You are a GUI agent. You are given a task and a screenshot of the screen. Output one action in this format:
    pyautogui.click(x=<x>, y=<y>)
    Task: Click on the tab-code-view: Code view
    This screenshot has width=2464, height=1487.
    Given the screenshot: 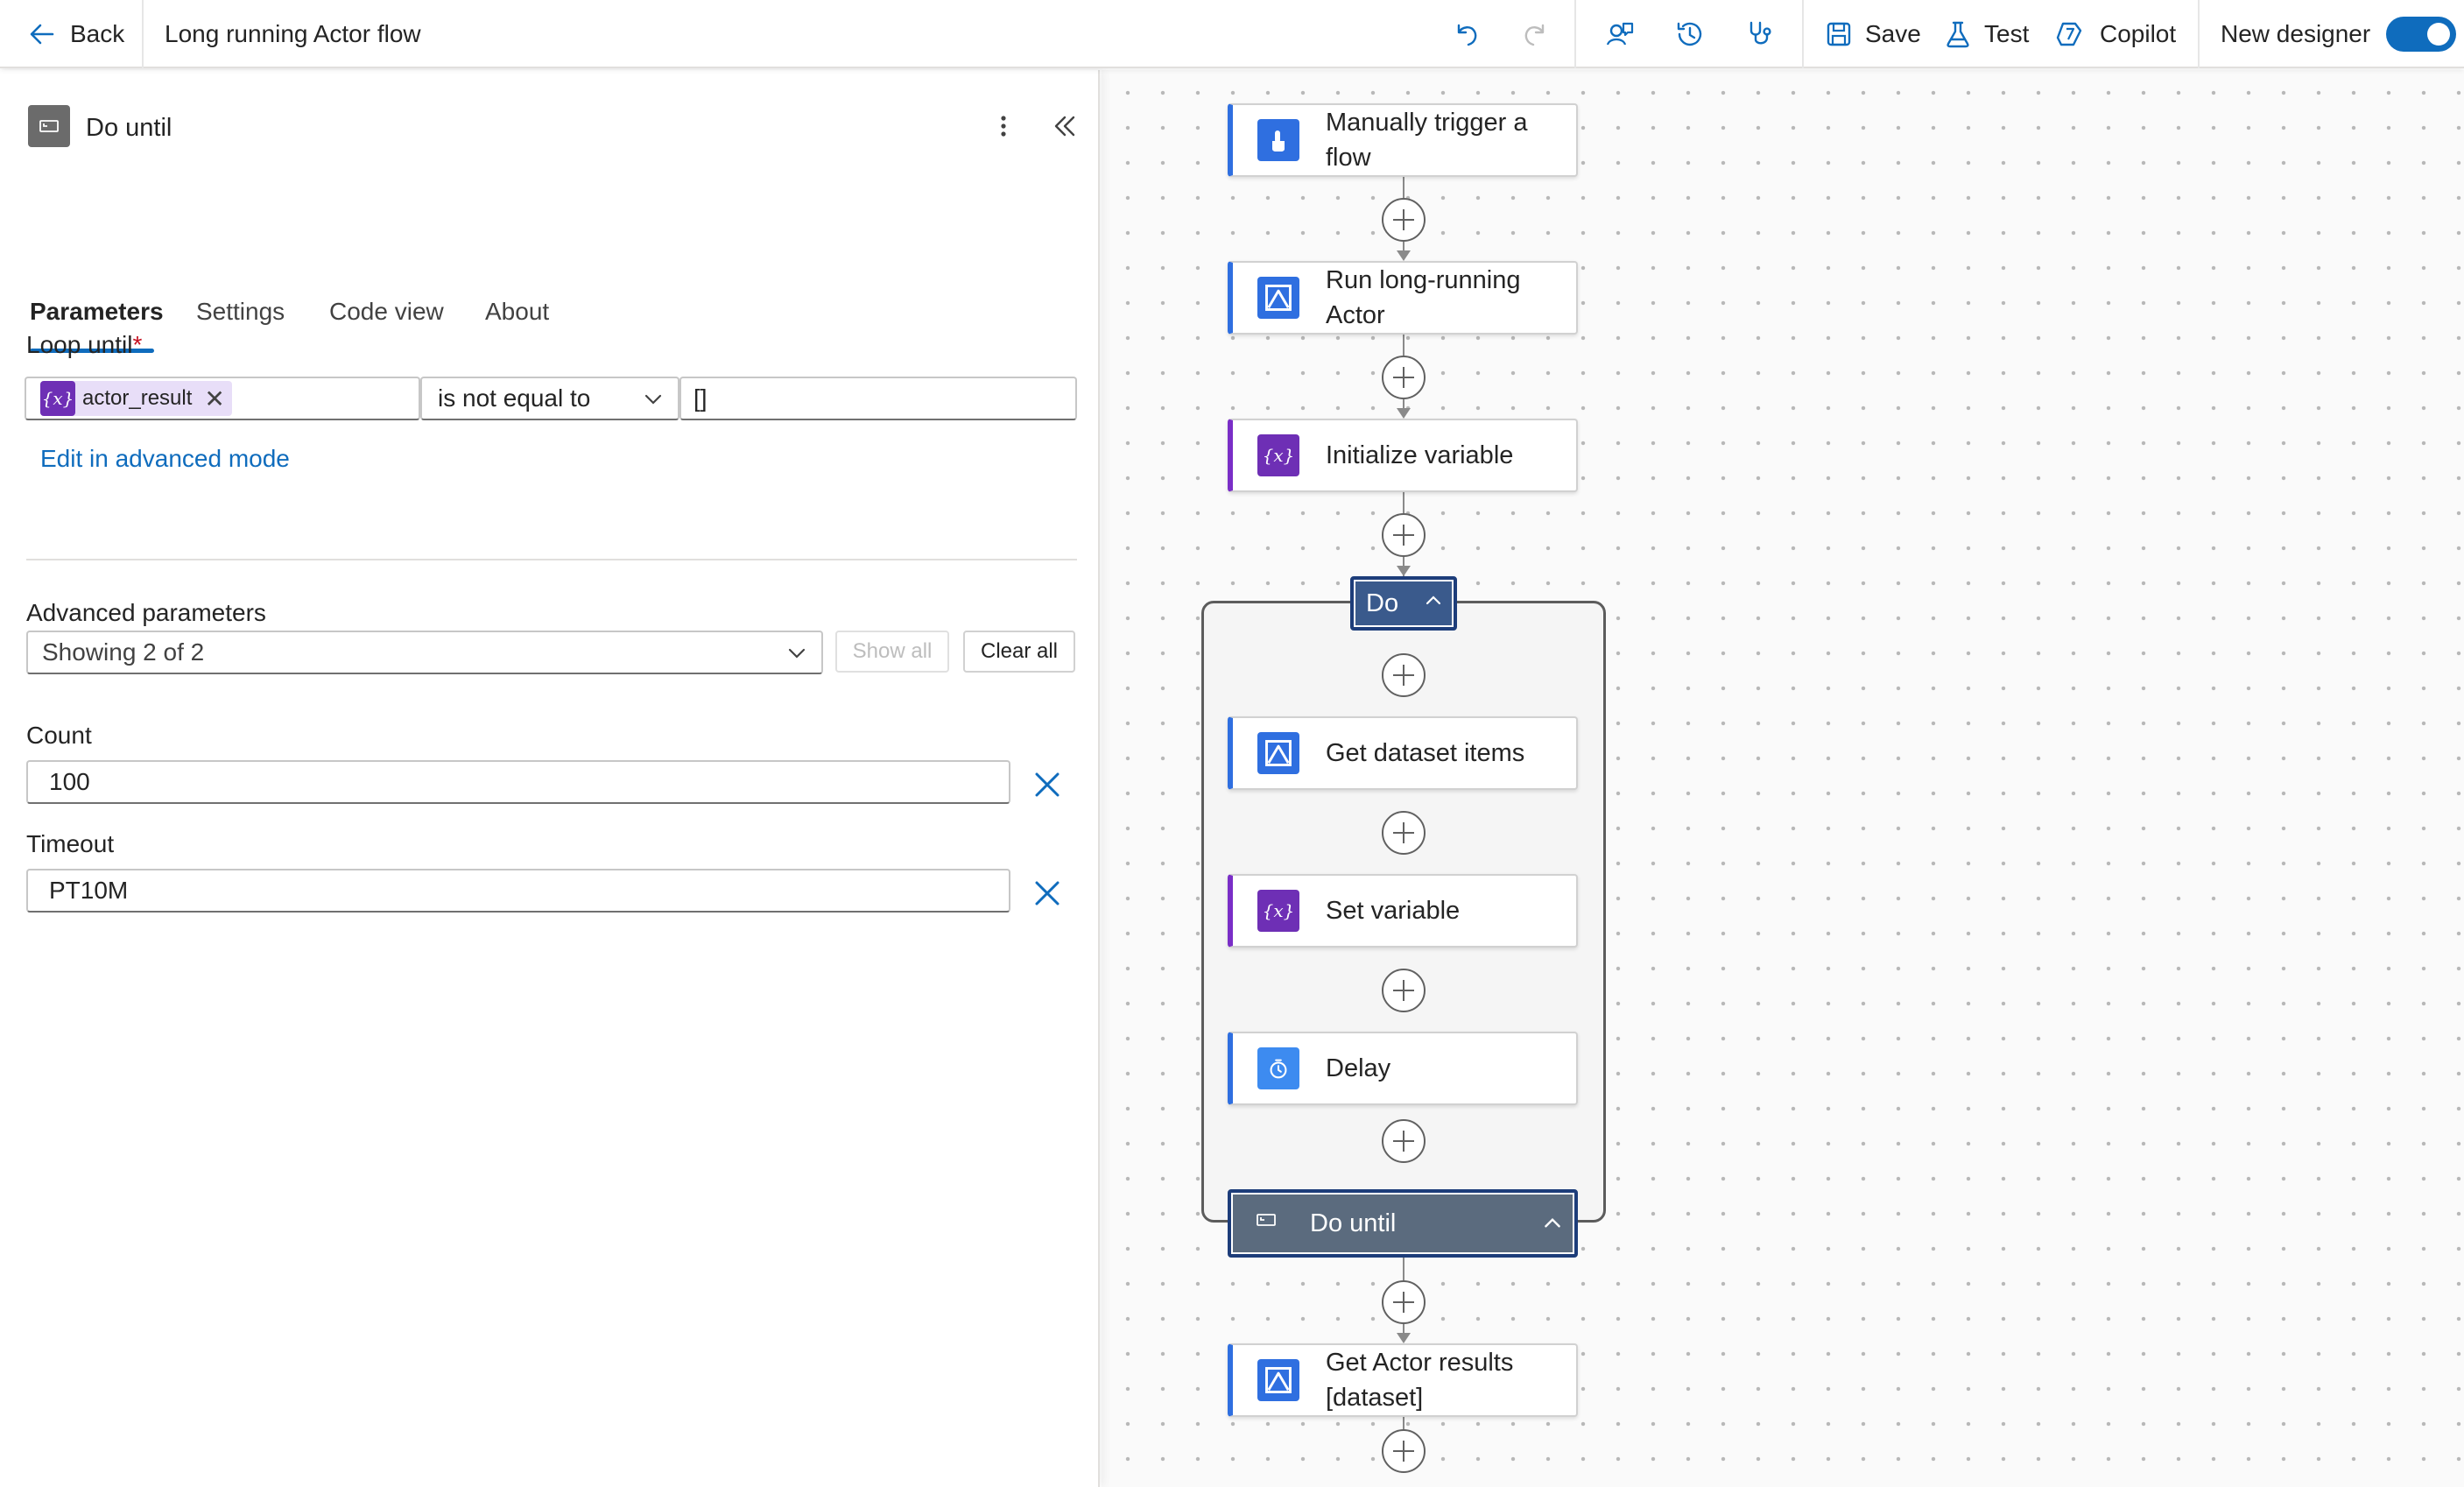 What is the action you would take?
    pyautogui.click(x=386, y=312)
    